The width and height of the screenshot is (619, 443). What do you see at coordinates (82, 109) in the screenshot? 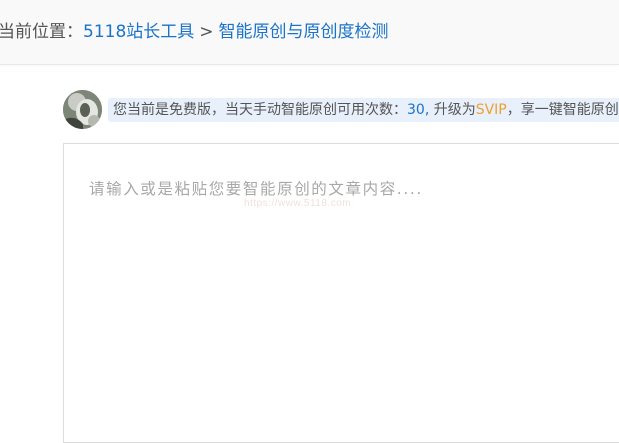
I see `avatar` at bounding box center [82, 109].